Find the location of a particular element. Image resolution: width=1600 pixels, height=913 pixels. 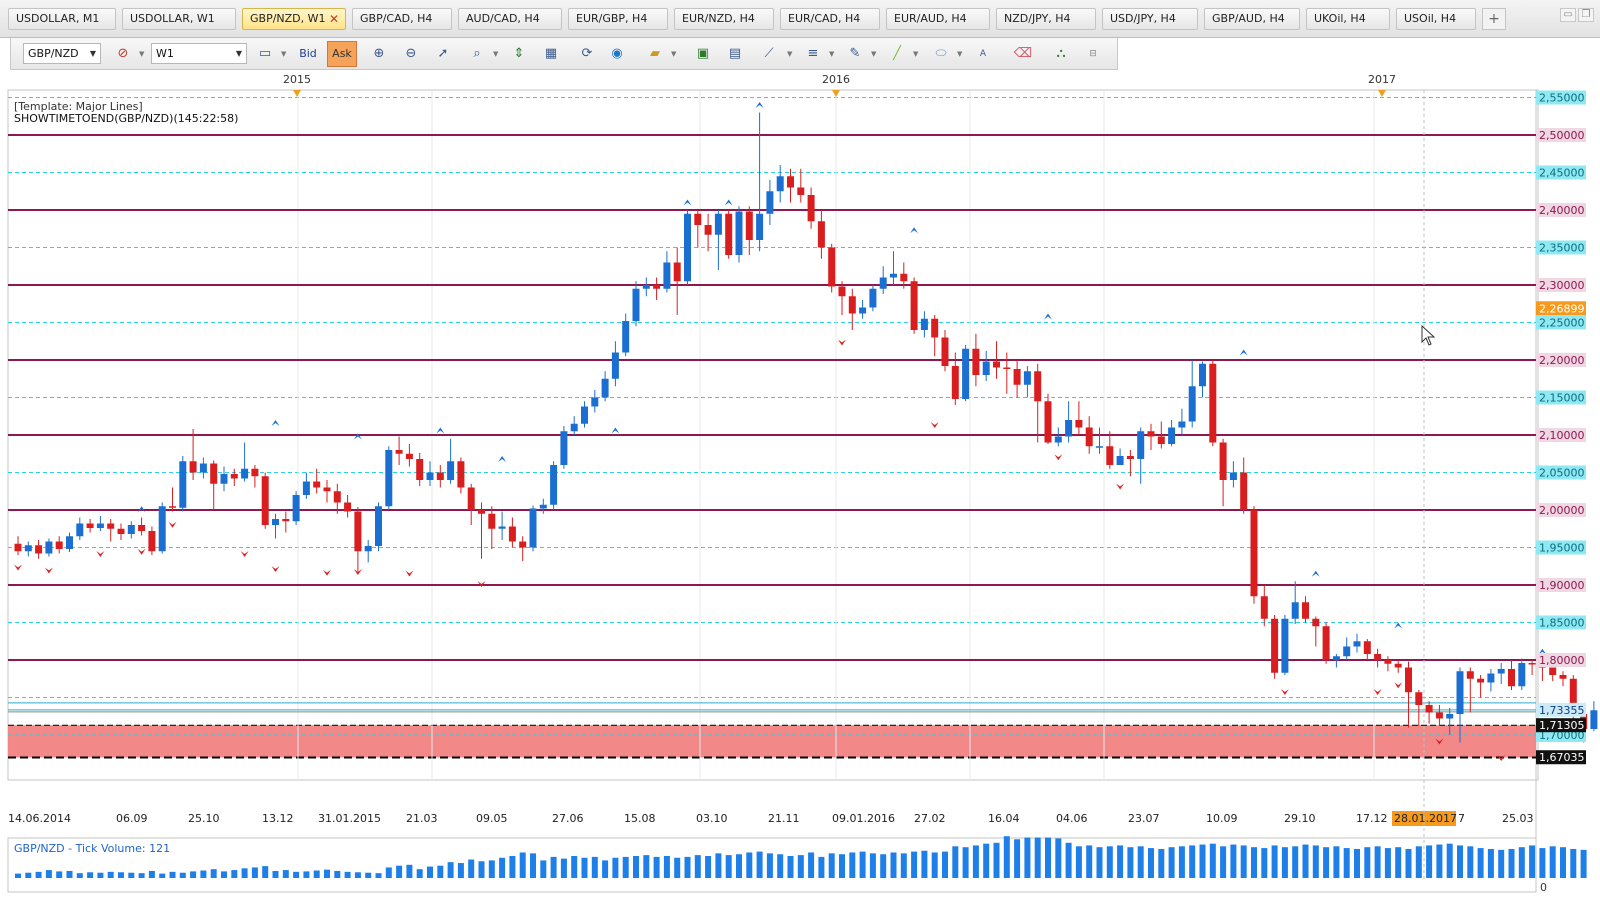

refresh-icon: ⟳ is located at coordinates (587, 54).